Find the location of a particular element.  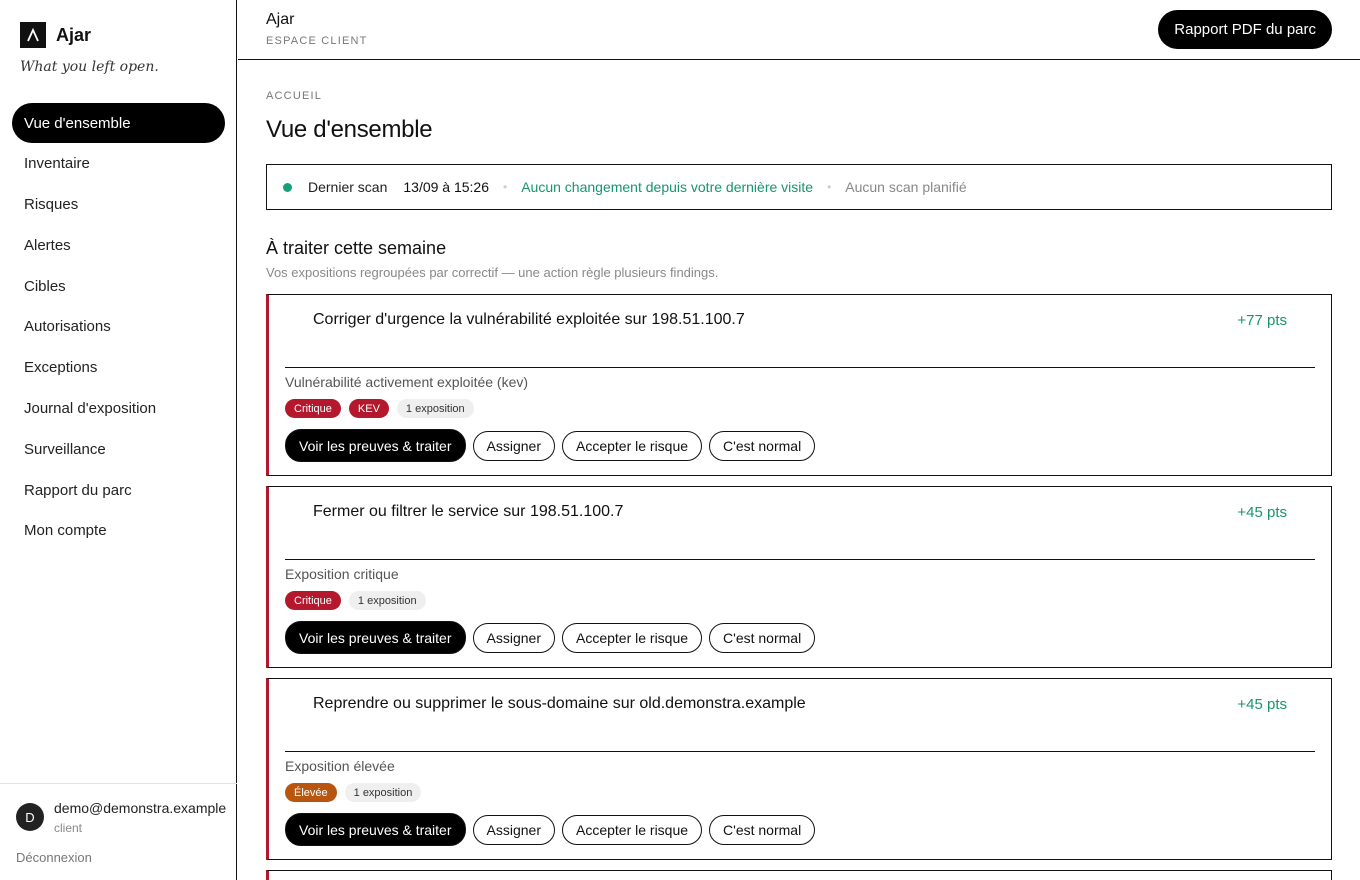

sidebar-item-monitoring: Surveillance is located at coordinates (118, 449).